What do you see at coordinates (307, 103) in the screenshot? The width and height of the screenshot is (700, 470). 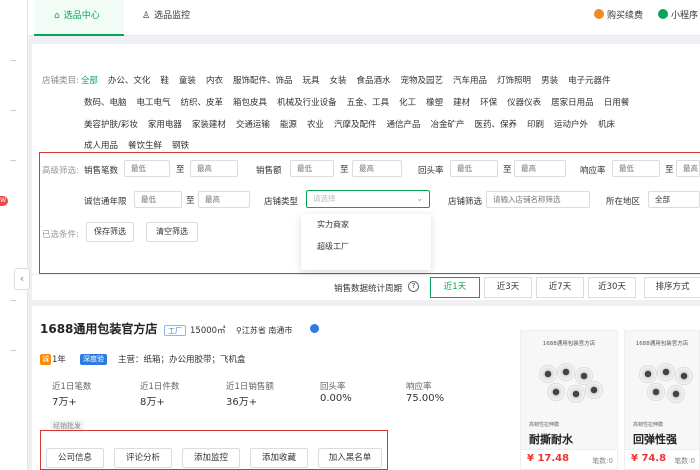 I see `category-item: 机械及行业设备` at bounding box center [307, 103].